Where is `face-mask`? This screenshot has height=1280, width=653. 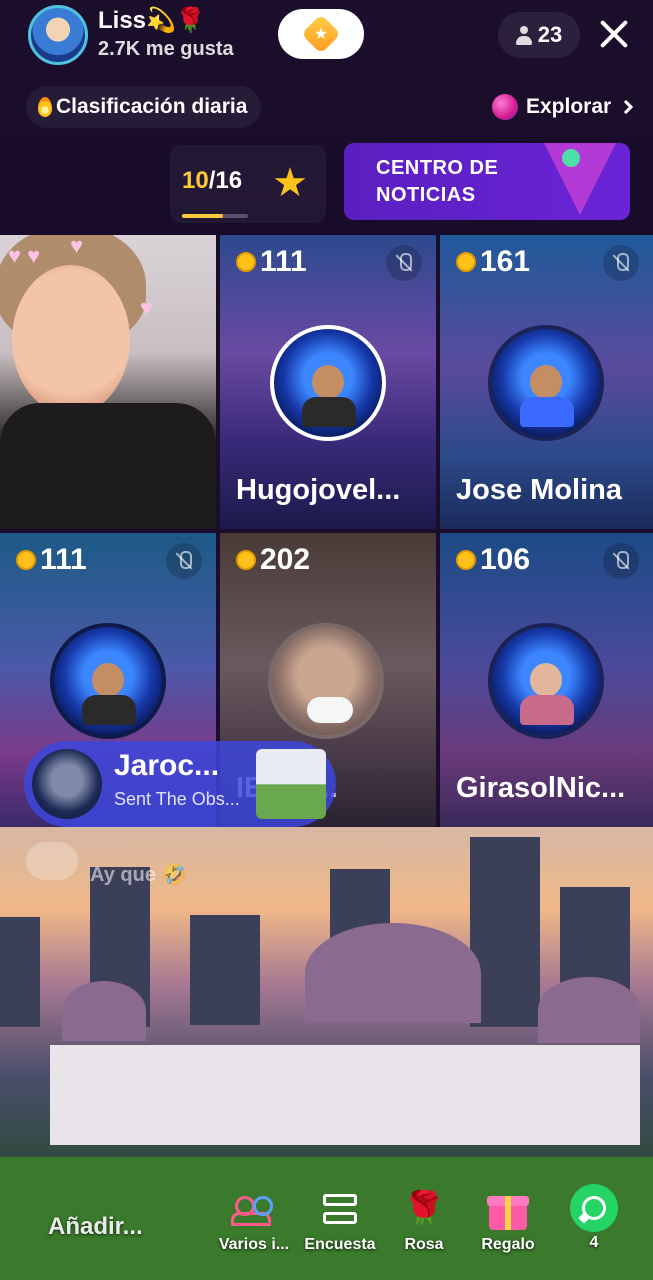 face-mask is located at coordinates (330, 710).